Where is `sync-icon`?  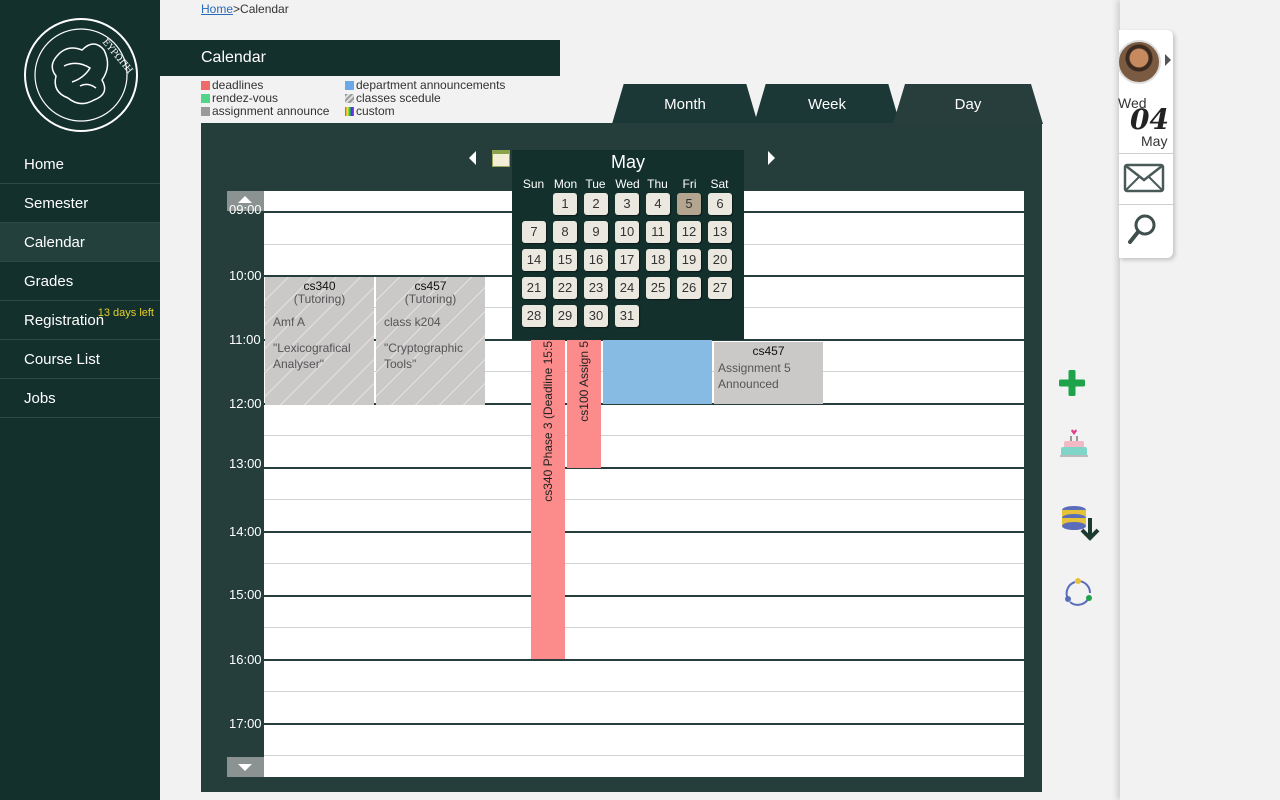 sync-icon is located at coordinates (1078, 593).